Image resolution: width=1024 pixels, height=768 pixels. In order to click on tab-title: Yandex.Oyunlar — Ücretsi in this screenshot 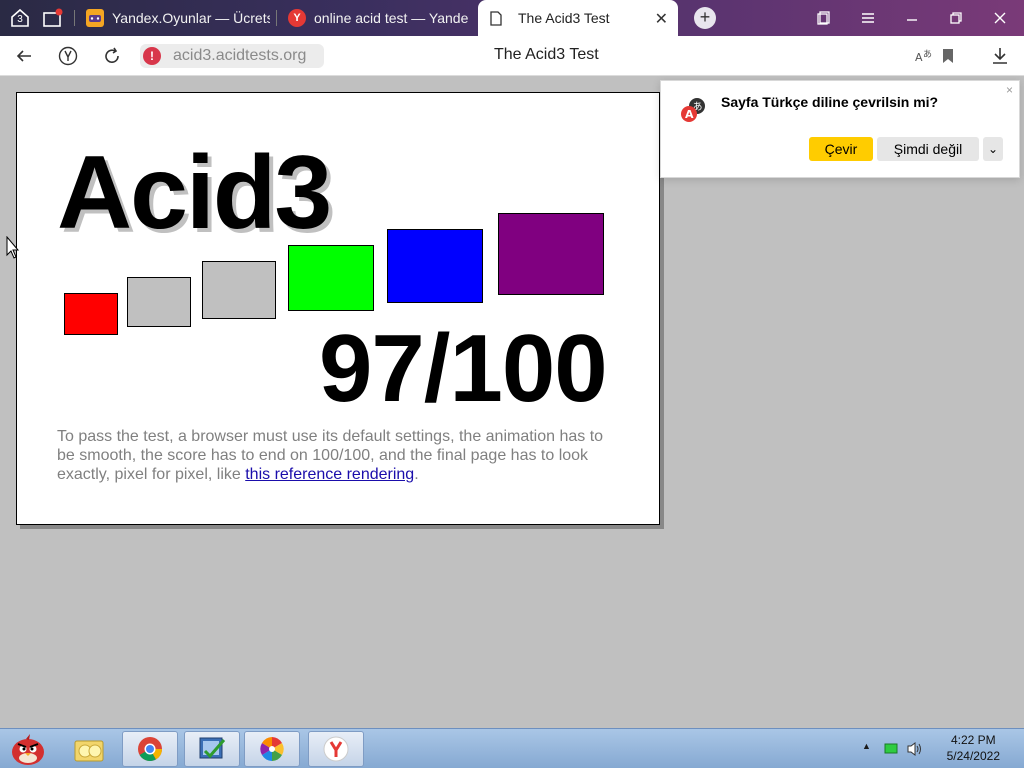, I will do `click(191, 18)`.